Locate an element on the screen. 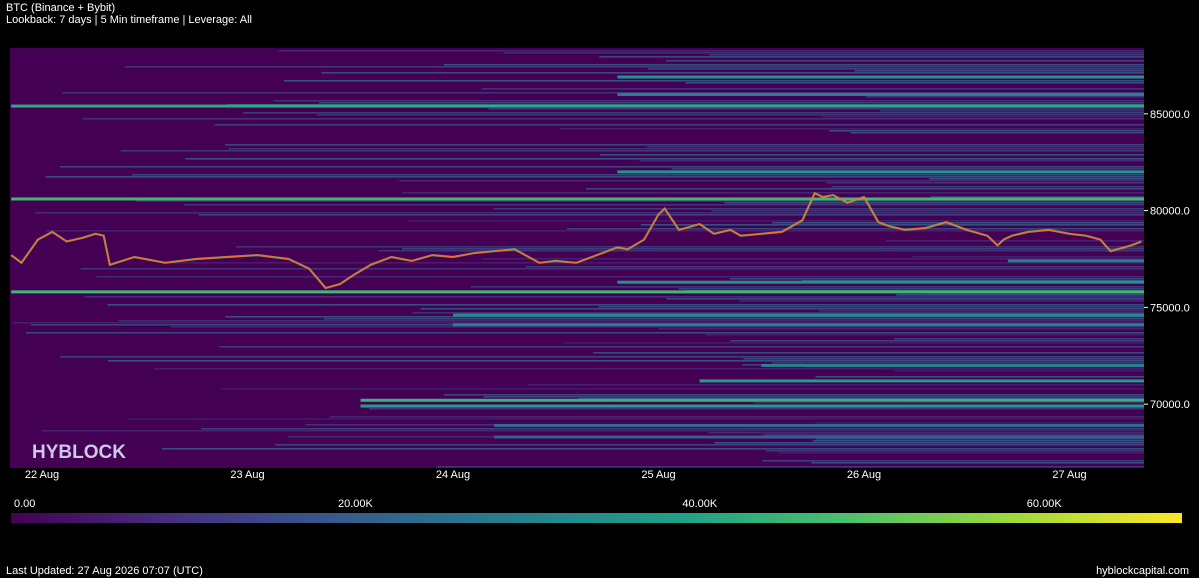 This screenshot has width=1199, height=578. y-tick-label: 85000.0 is located at coordinates (1170, 115).